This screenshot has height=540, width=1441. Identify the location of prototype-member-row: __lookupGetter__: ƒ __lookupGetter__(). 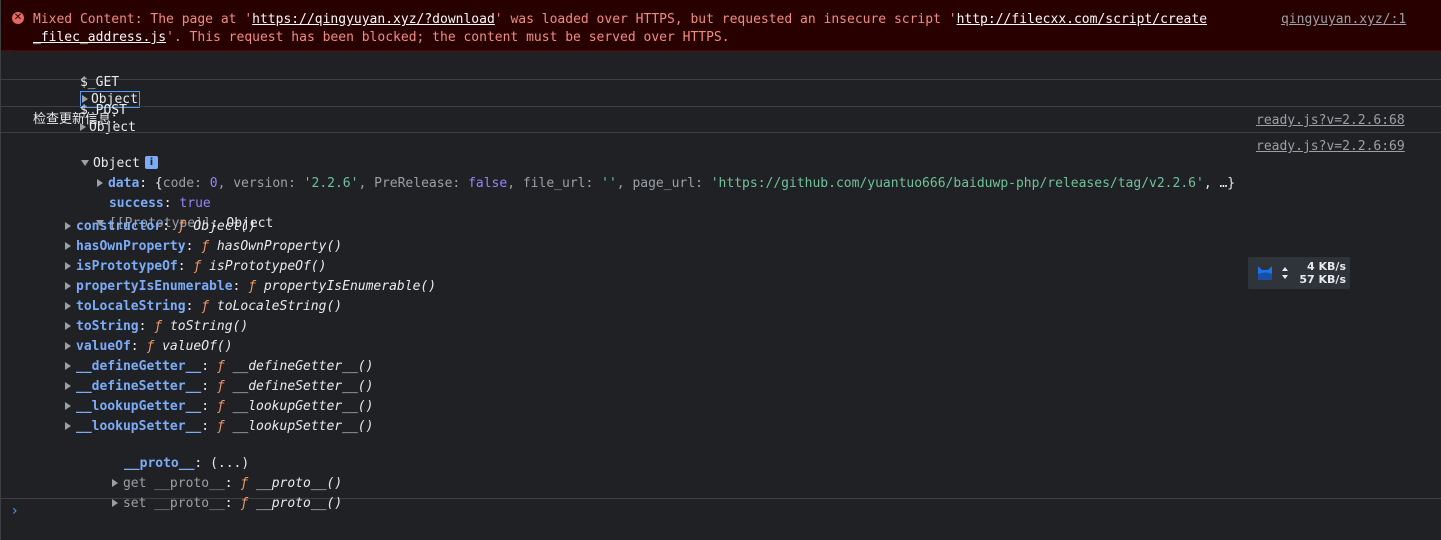
(219, 406).